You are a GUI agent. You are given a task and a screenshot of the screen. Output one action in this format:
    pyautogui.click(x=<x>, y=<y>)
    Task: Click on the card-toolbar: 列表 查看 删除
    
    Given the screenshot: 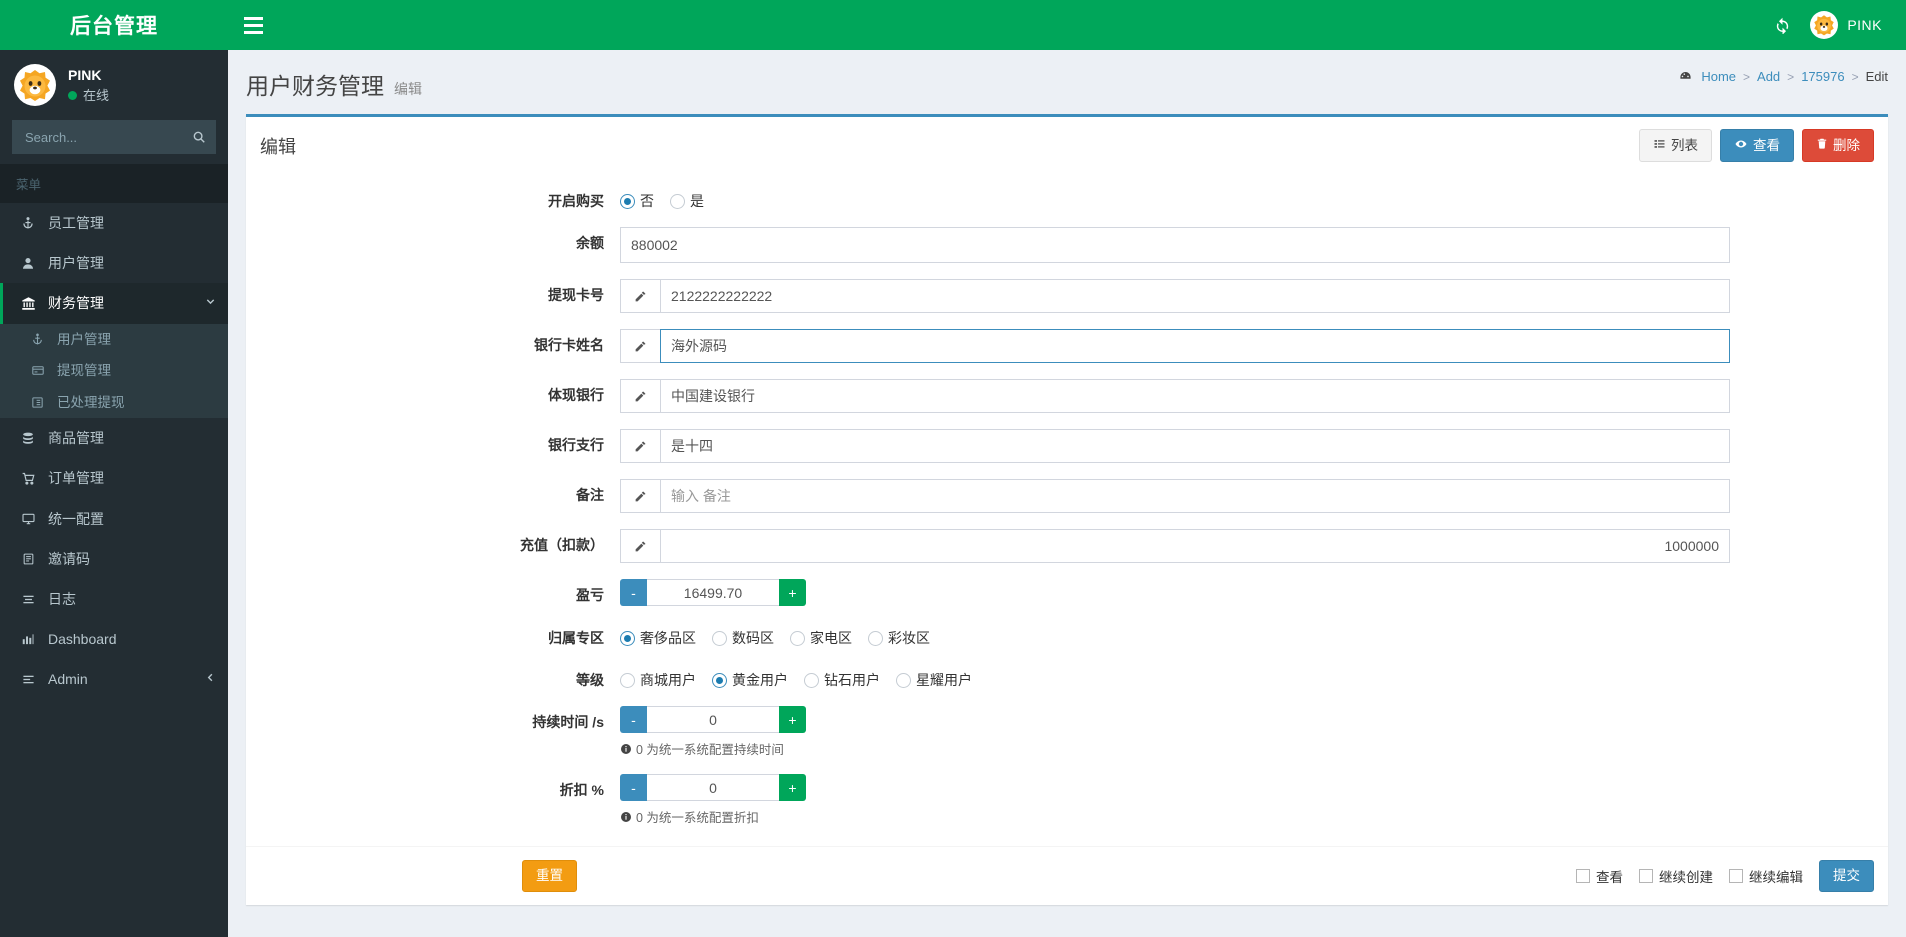 What is the action you would take?
    pyautogui.click(x=1756, y=146)
    